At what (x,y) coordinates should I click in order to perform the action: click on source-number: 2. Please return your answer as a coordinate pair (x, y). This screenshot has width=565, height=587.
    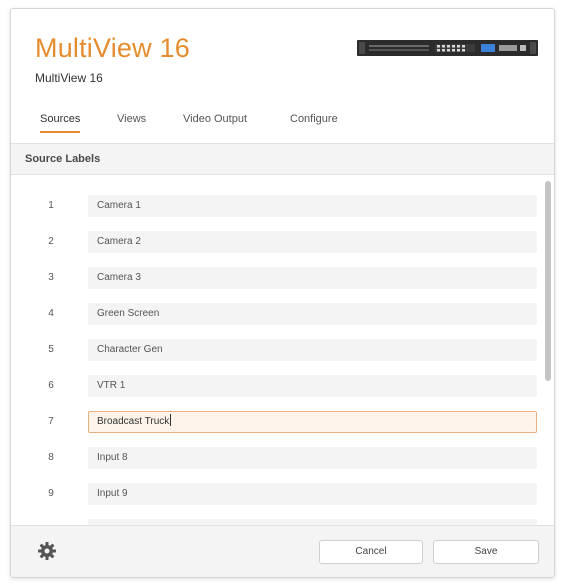
    Looking at the image, I should click on (51, 241).